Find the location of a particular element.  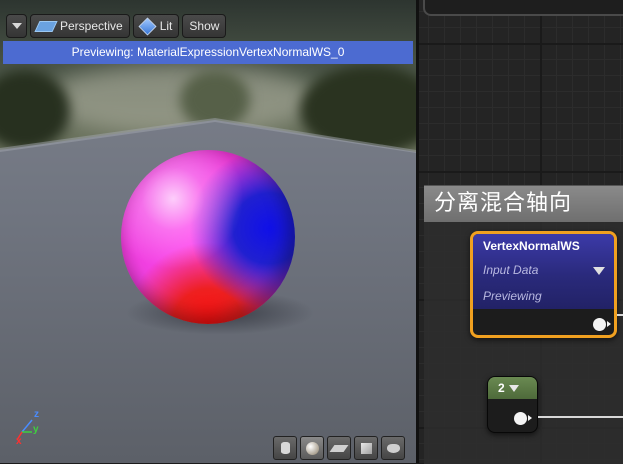

plane-icon is located at coordinates (339, 448).